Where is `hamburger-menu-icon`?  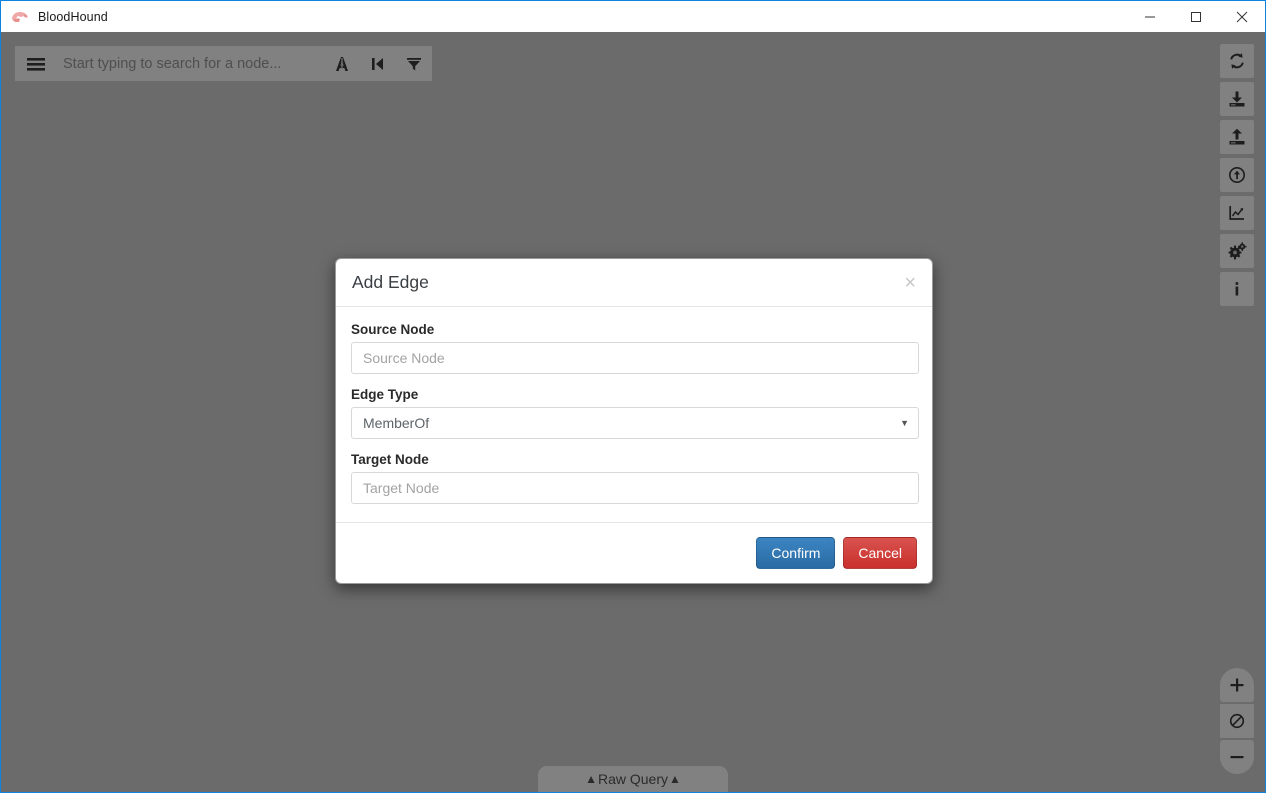
hamburger-menu-icon is located at coordinates (36, 63).